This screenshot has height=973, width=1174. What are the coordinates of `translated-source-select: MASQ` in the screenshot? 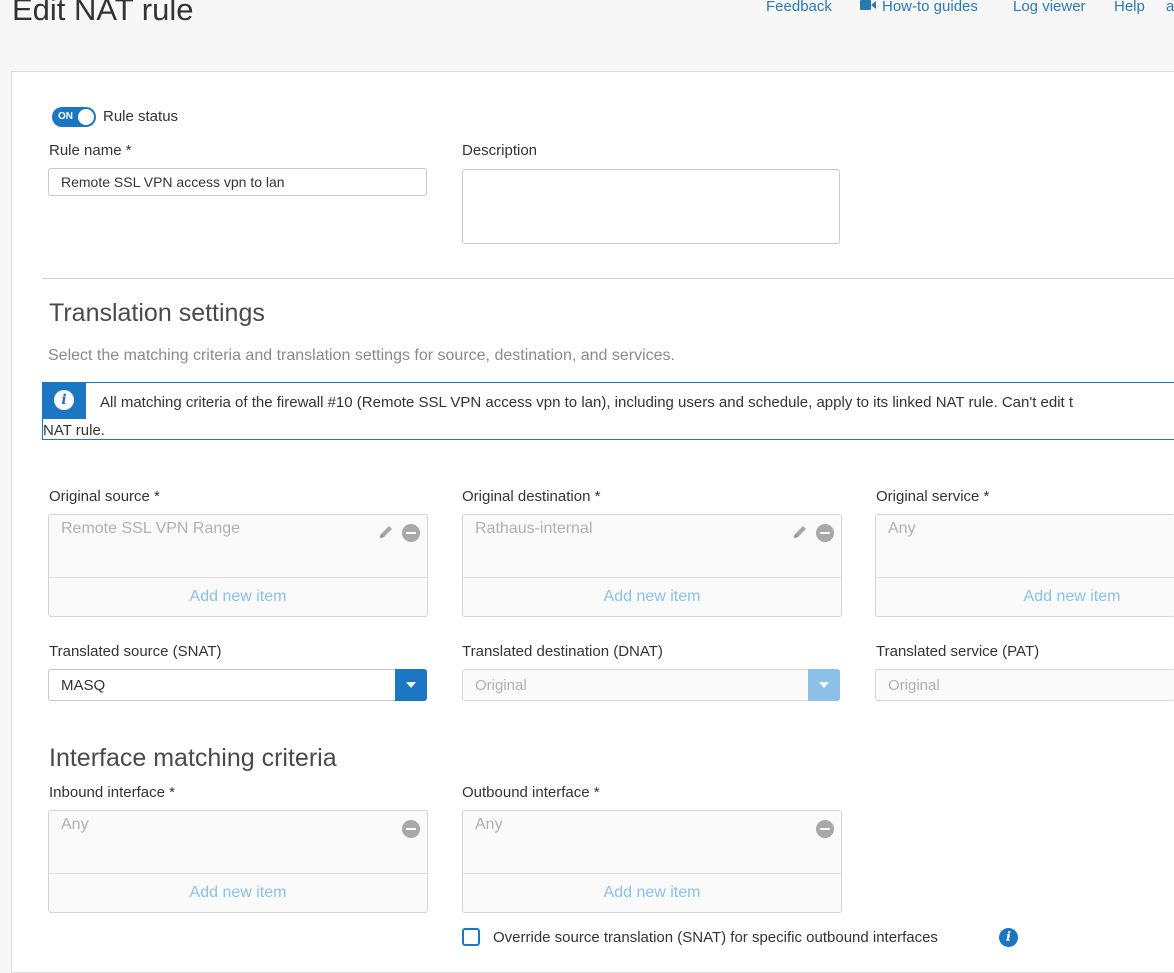 It's located at (237, 685).